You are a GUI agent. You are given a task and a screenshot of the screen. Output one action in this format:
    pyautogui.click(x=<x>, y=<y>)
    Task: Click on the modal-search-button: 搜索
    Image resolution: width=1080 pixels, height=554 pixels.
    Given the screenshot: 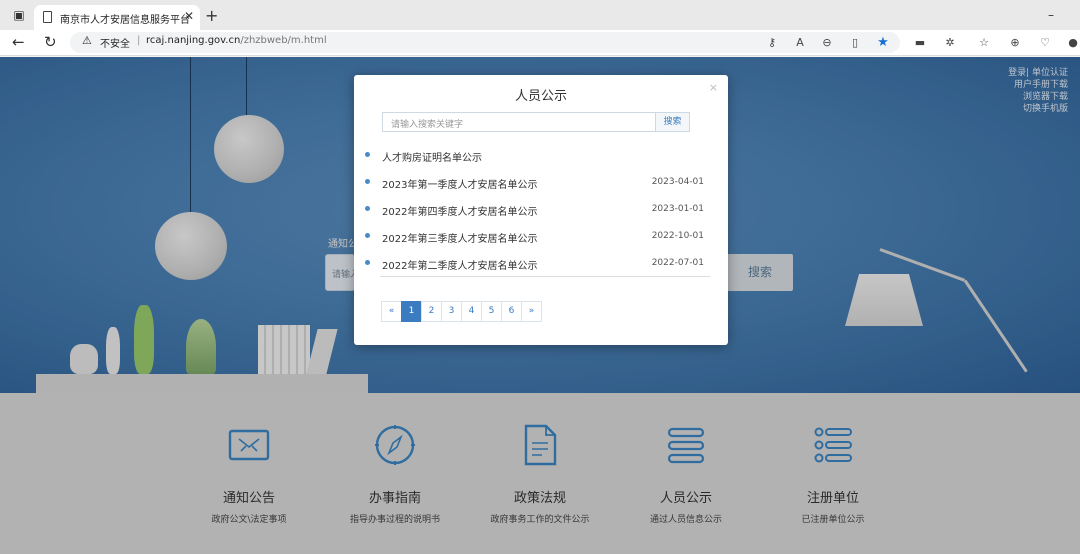 What is the action you would take?
    pyautogui.click(x=672, y=122)
    